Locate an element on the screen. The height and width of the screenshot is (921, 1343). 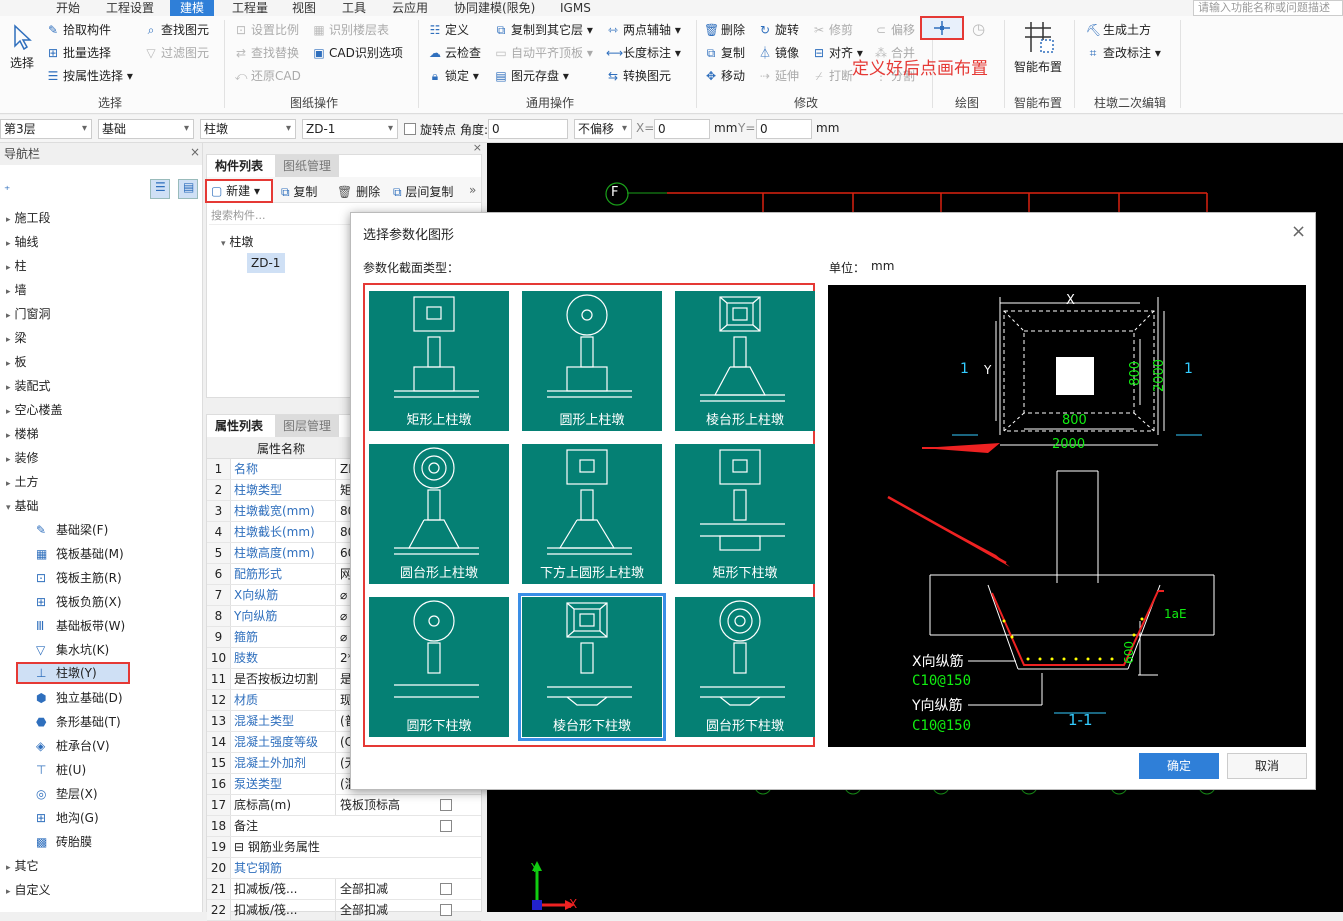
new-button: ▢ 新建 ▾ is located at coordinates (239, 191).